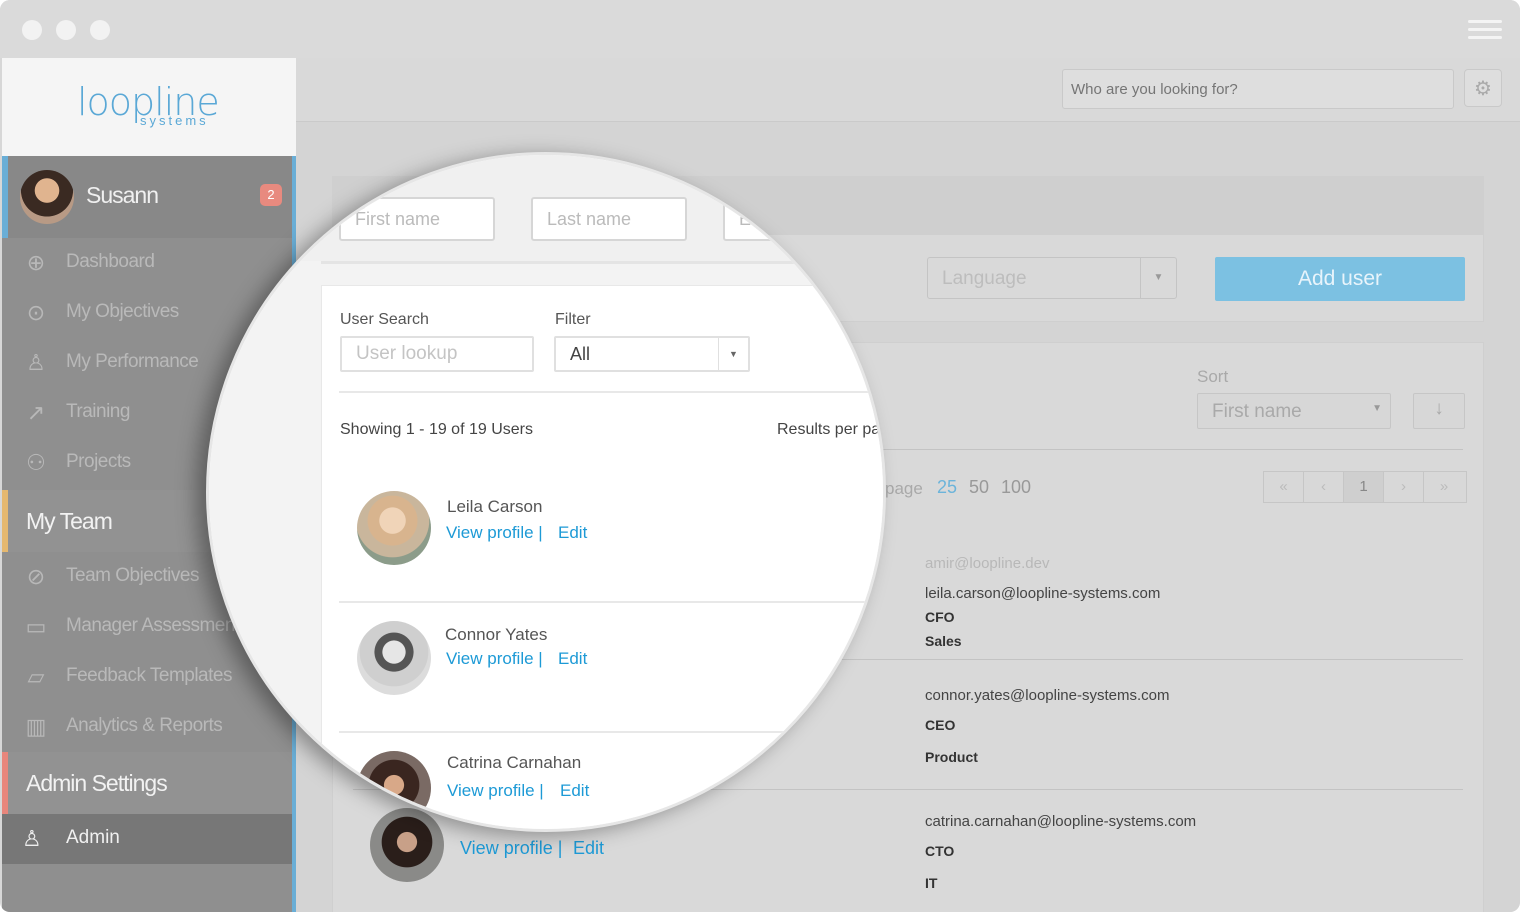  Describe the element at coordinates (32, 30) in the screenshot. I see `window-close-dot` at that location.